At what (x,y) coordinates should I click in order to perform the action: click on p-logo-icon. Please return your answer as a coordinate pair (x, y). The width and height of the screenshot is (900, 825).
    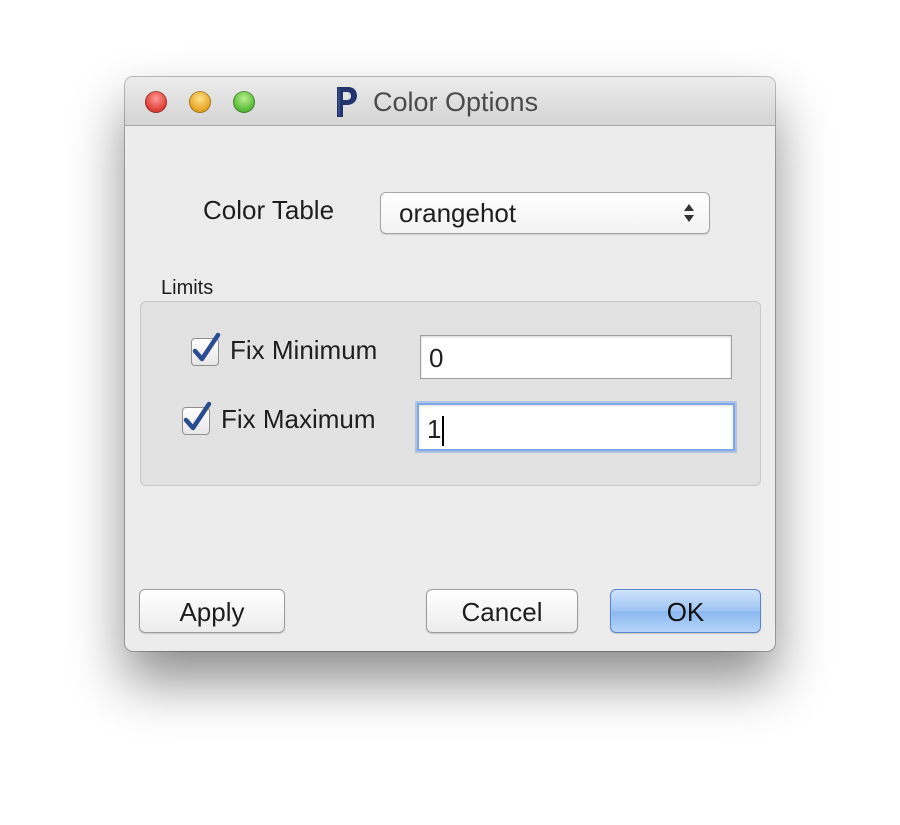
    Looking at the image, I should click on (347, 102).